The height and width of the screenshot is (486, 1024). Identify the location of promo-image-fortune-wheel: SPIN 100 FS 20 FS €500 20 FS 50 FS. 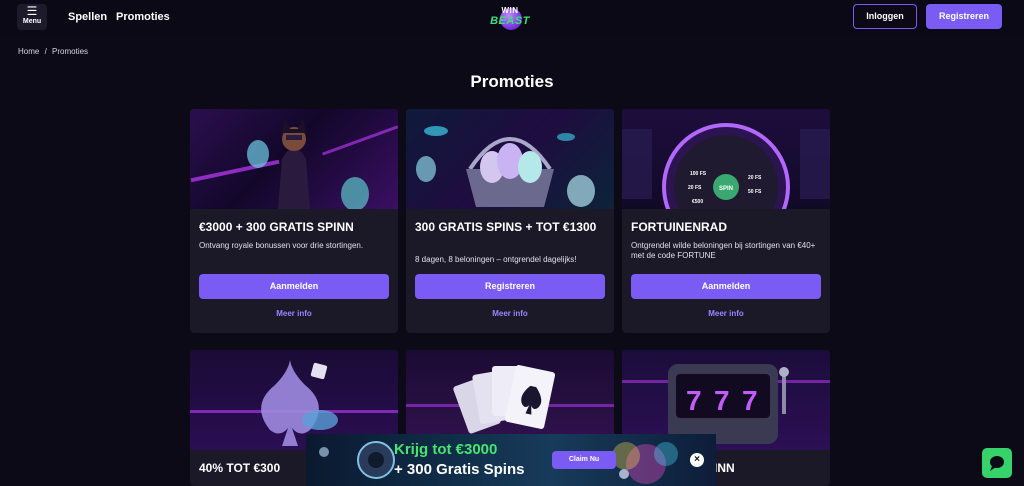
(726, 159).